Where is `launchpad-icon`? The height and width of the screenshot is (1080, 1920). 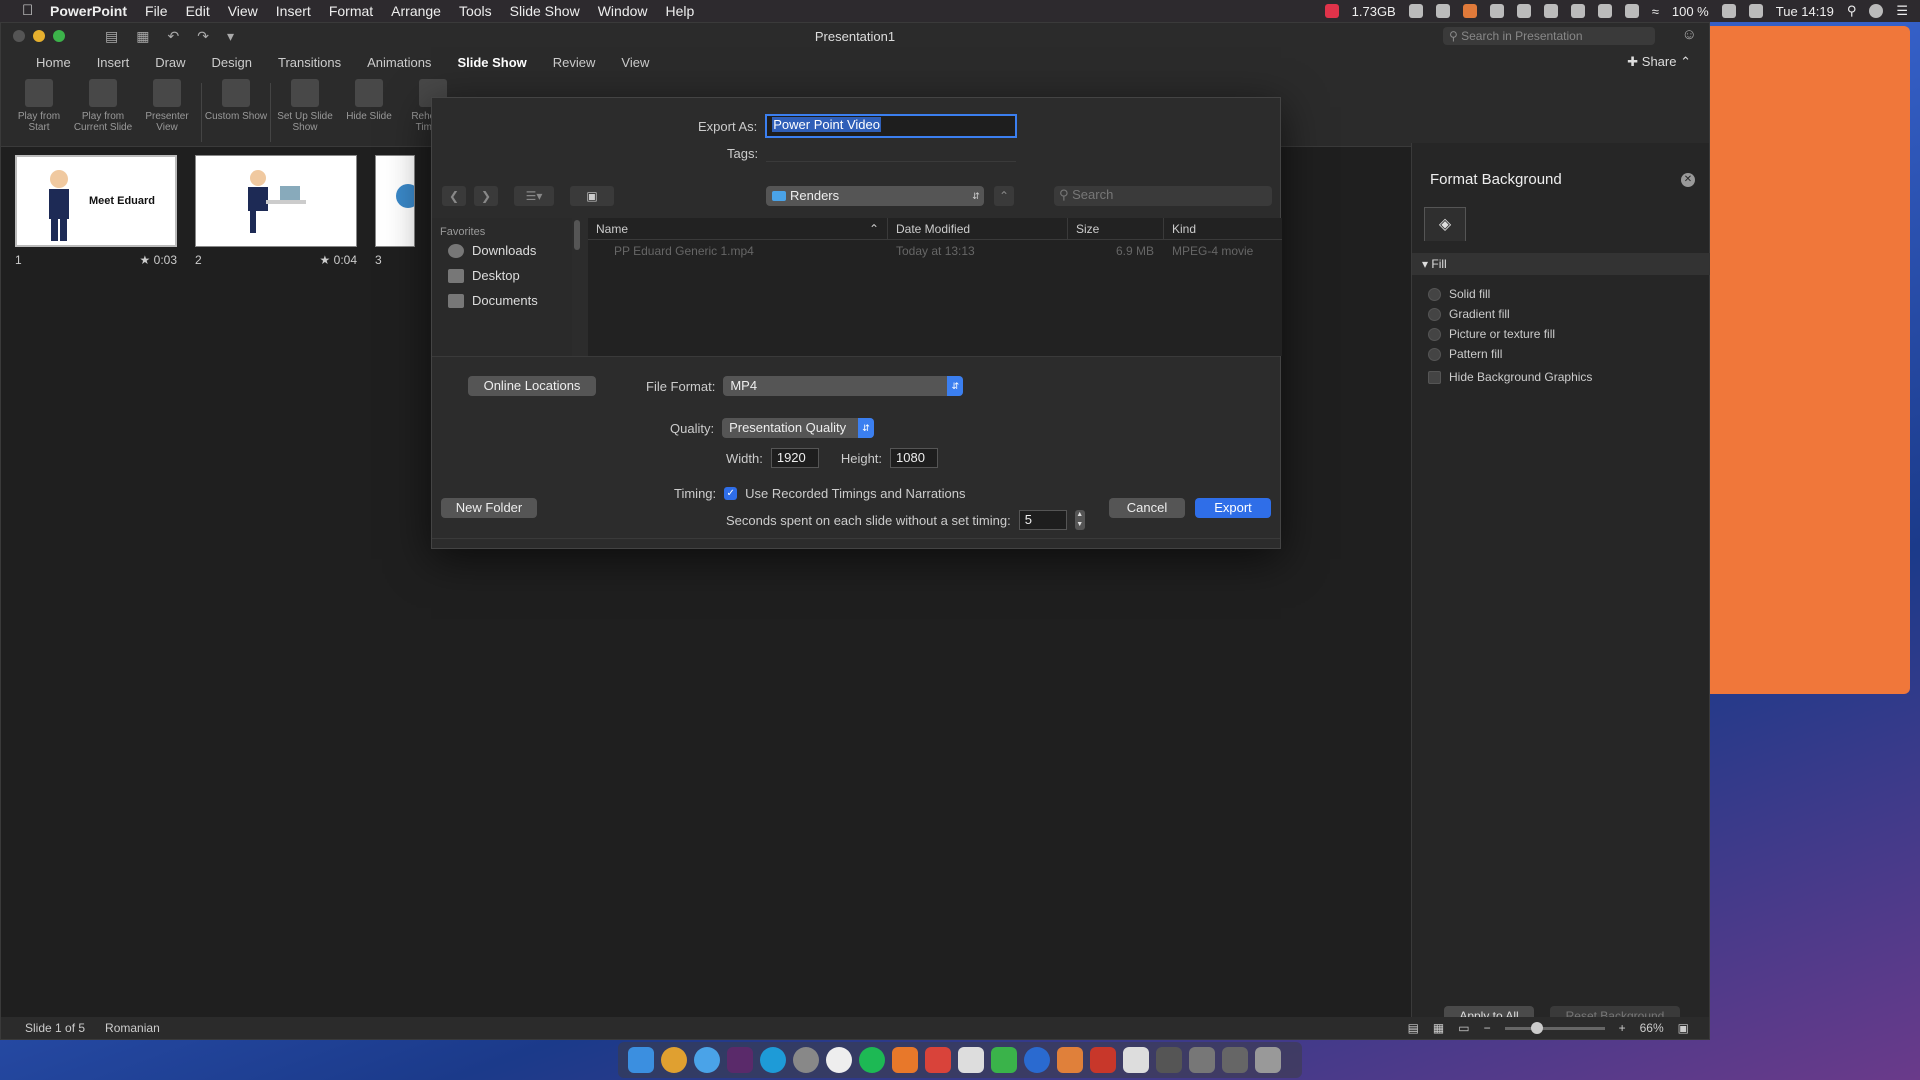
launchpad-icon is located at coordinates (806, 1060).